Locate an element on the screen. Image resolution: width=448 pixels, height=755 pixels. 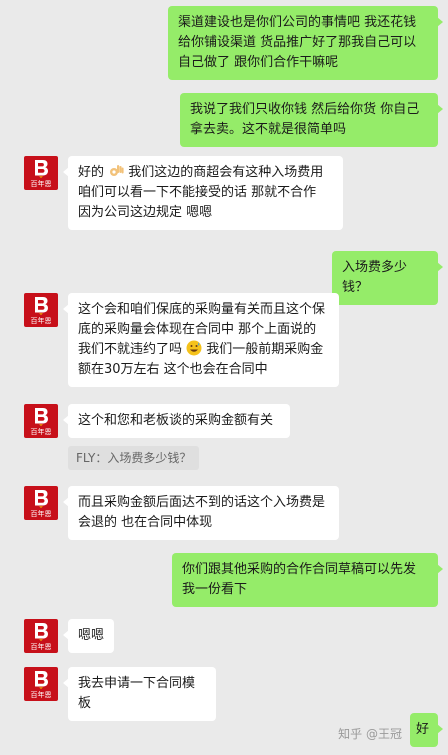
grin-sweat-emoji-icon is located at coordinates (194, 348).